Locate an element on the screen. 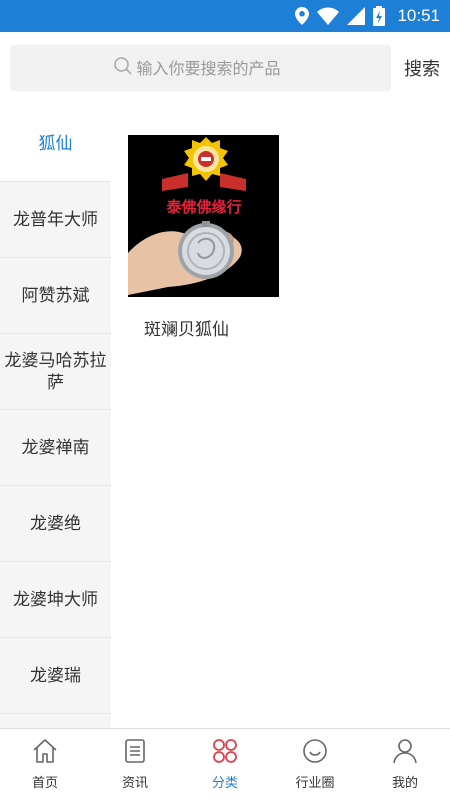 The width and height of the screenshot is (450, 800). tab-category: 分类 is located at coordinates (225, 764).